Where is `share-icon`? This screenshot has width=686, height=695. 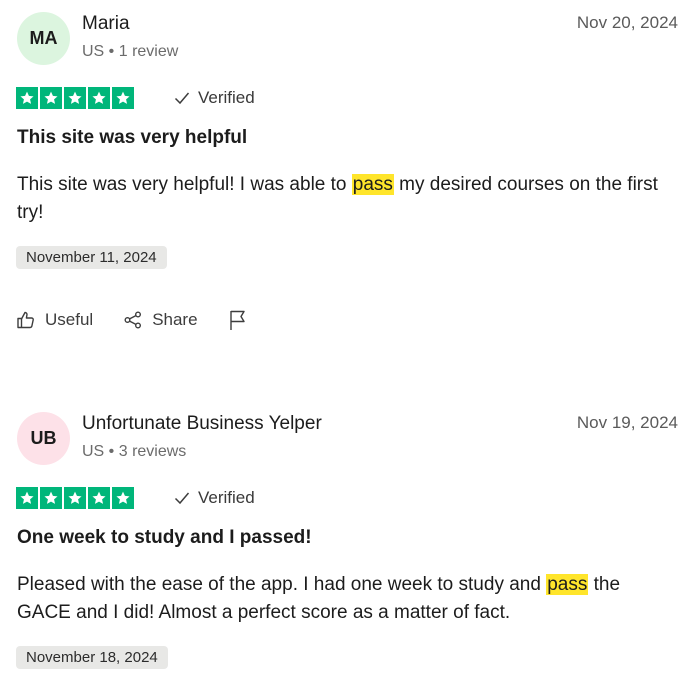
share-icon is located at coordinates (133, 320).